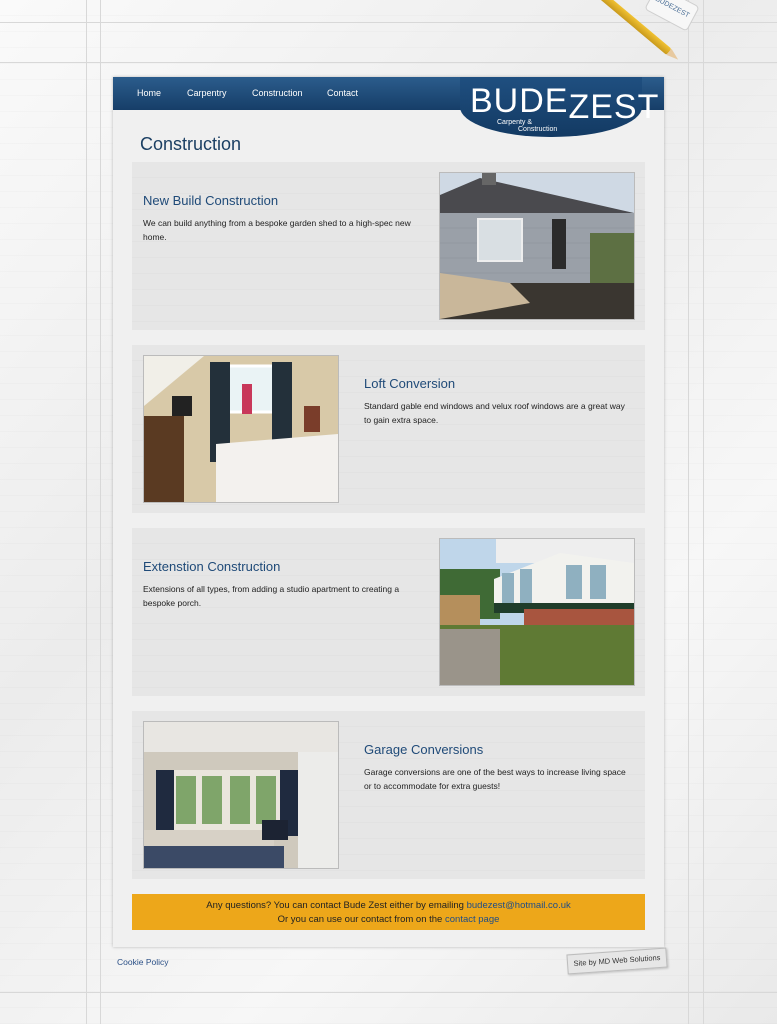 This screenshot has width=777, height=1024. I want to click on nav-home: Home, so click(149, 93).